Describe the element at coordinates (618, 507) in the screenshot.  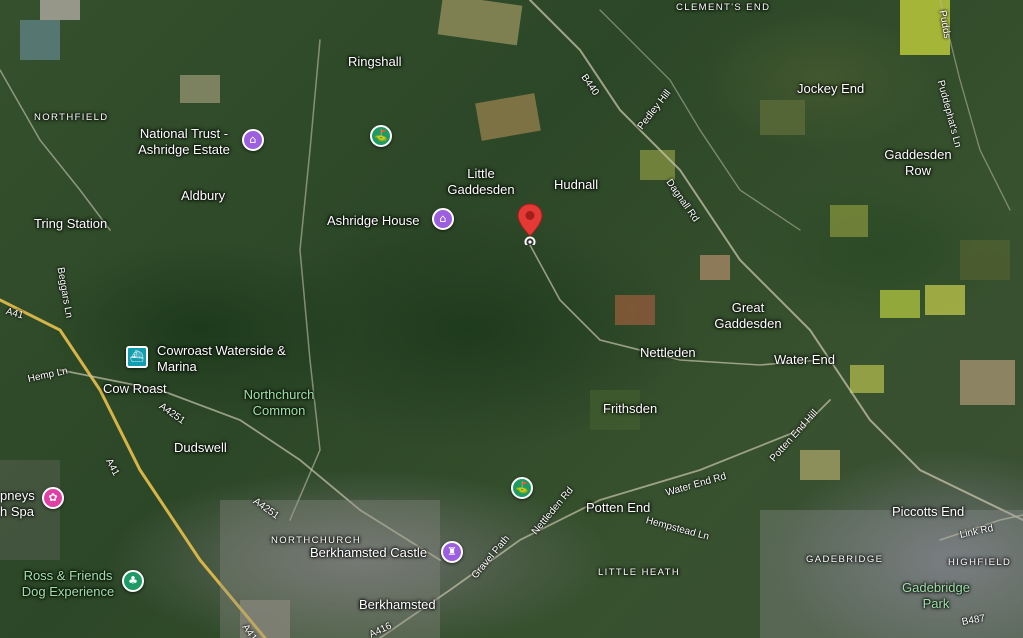
I see `place-label: Potten End` at that location.